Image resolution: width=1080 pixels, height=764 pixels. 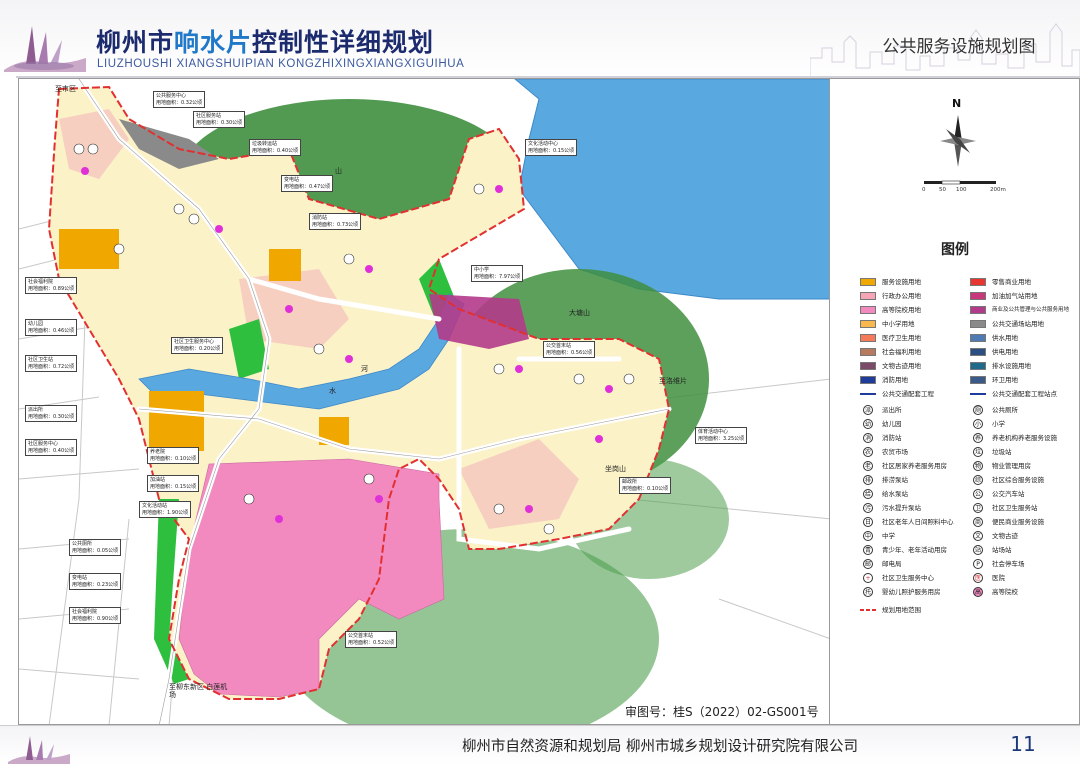 I want to click on city-logo-icon, so click(x=45, y=49).